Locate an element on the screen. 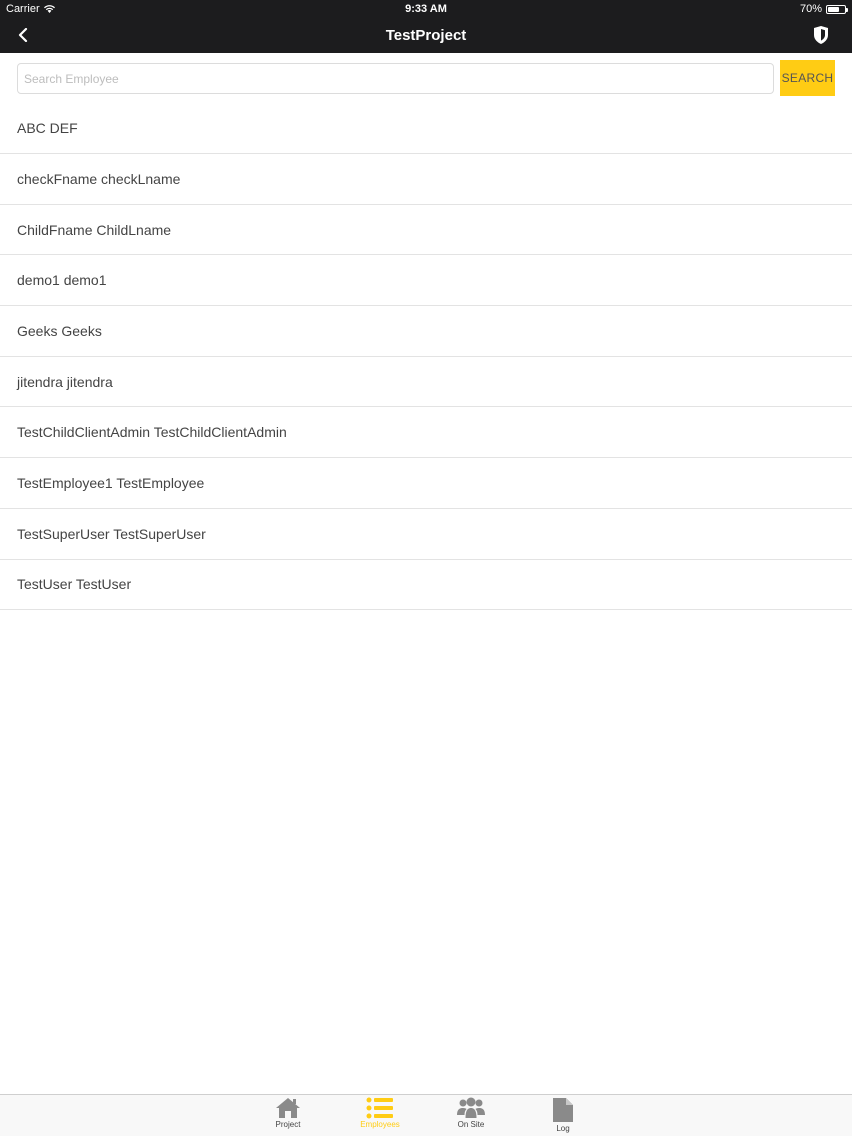 Image resolution: width=852 pixels, height=1137 pixels. tab-bar: Project Employees On Site Log is located at coordinates (426, 1115).